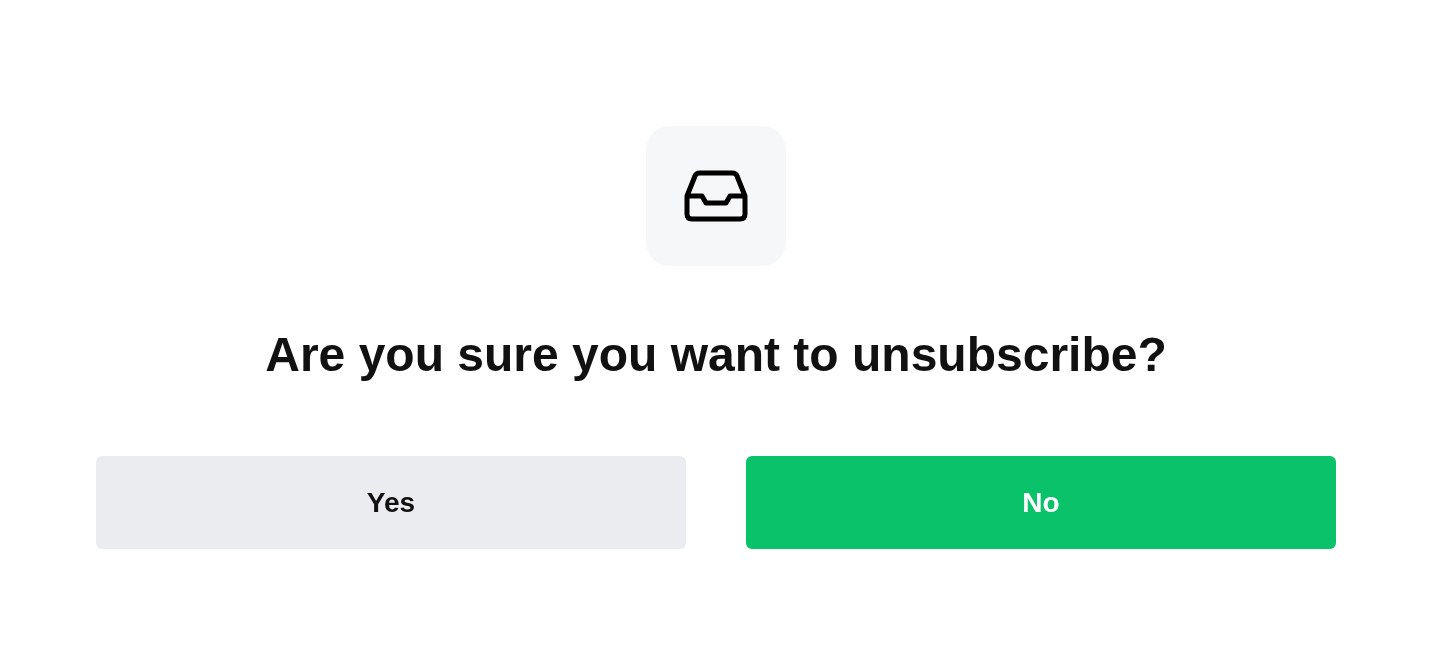 The image size is (1432, 650). I want to click on yes-button: Yes, so click(391, 502).